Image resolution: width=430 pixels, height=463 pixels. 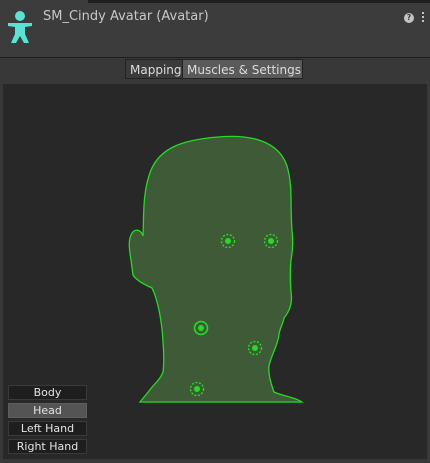 What do you see at coordinates (409, 18) in the screenshot?
I see `question-icon: ?` at bounding box center [409, 18].